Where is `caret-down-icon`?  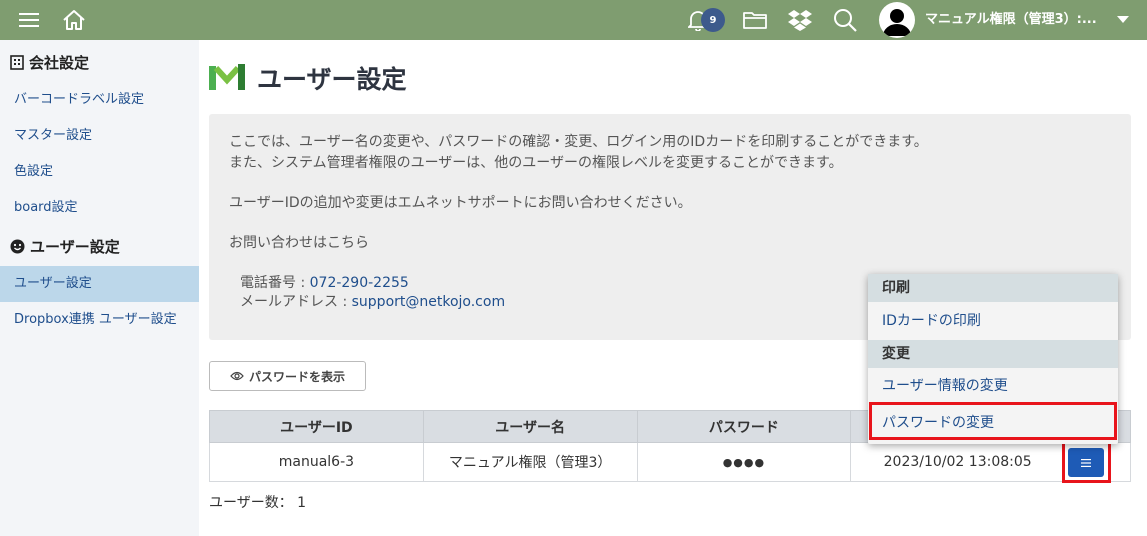 caret-down-icon is located at coordinates (1123, 20).